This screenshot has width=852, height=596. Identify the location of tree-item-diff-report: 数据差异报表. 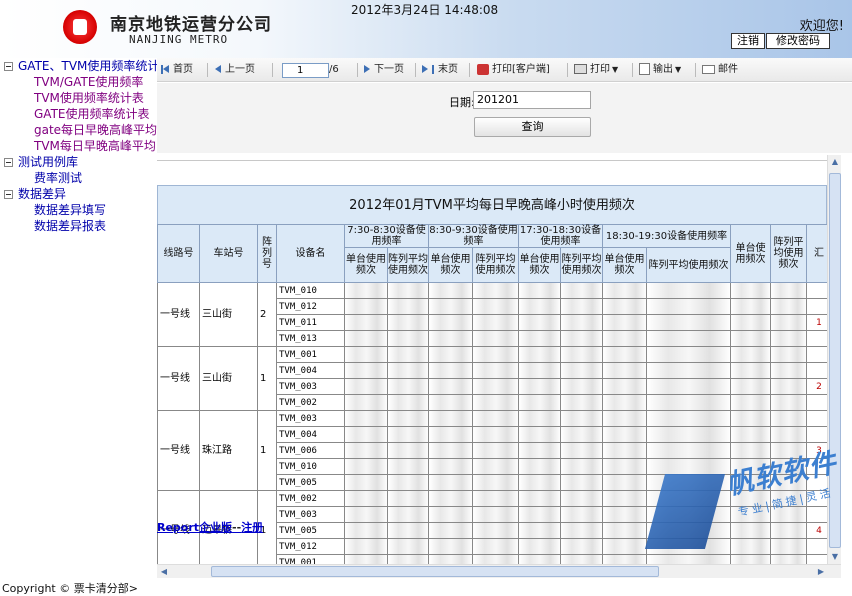
(78, 226).